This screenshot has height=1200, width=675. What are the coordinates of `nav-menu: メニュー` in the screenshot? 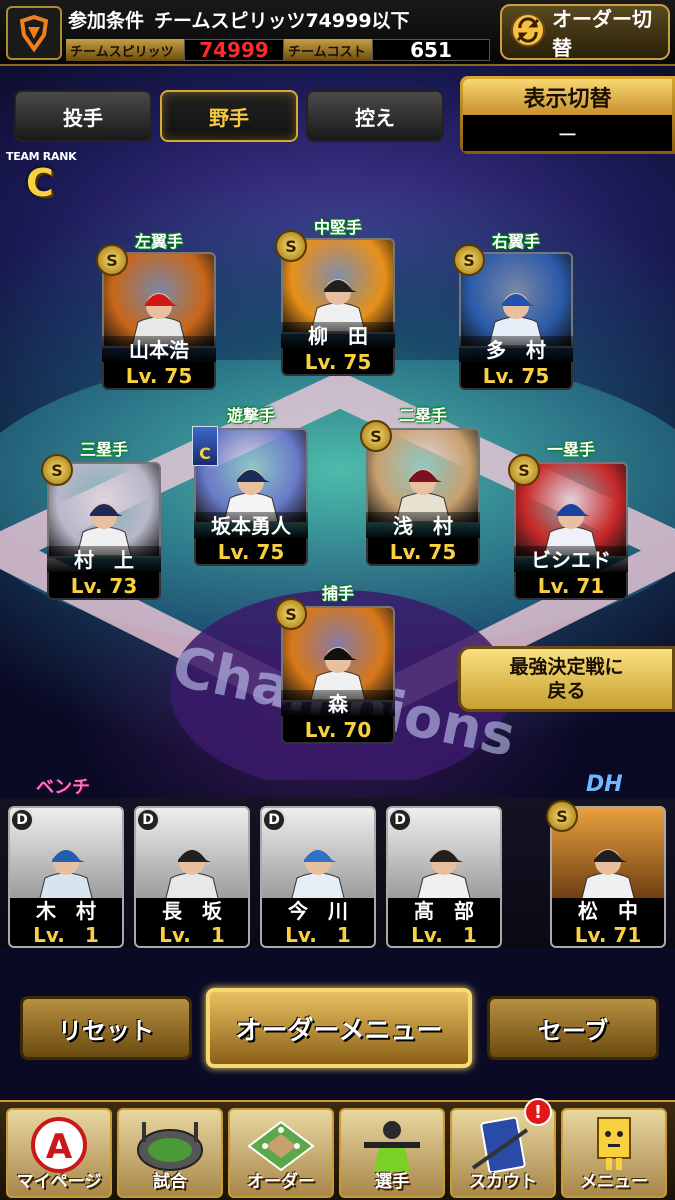 It's located at (614, 1153).